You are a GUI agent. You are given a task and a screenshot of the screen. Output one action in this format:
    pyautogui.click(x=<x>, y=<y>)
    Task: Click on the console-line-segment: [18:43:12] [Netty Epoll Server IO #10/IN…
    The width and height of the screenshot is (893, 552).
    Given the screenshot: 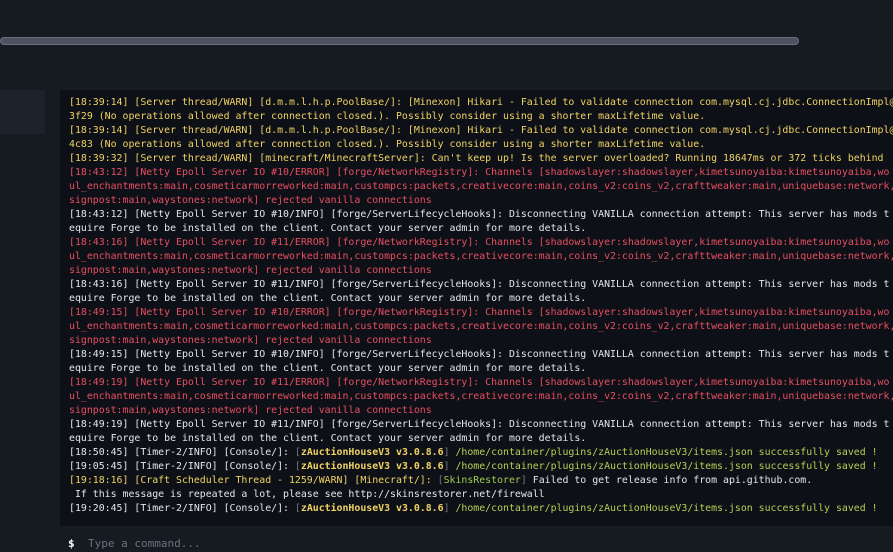 What is the action you would take?
    pyautogui.click(x=479, y=214)
    